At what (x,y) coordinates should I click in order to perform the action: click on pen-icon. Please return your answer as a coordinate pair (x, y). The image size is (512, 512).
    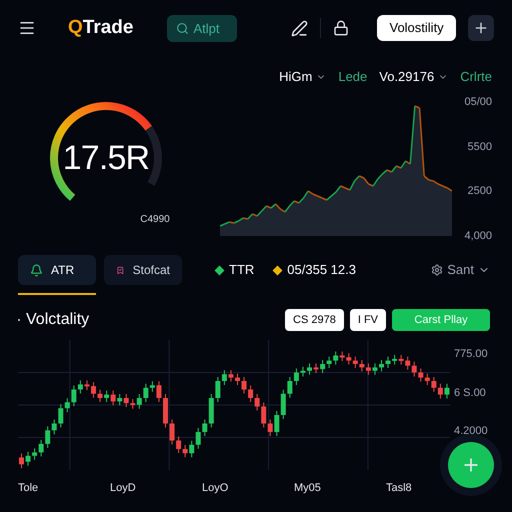
    Looking at the image, I should click on (299, 28).